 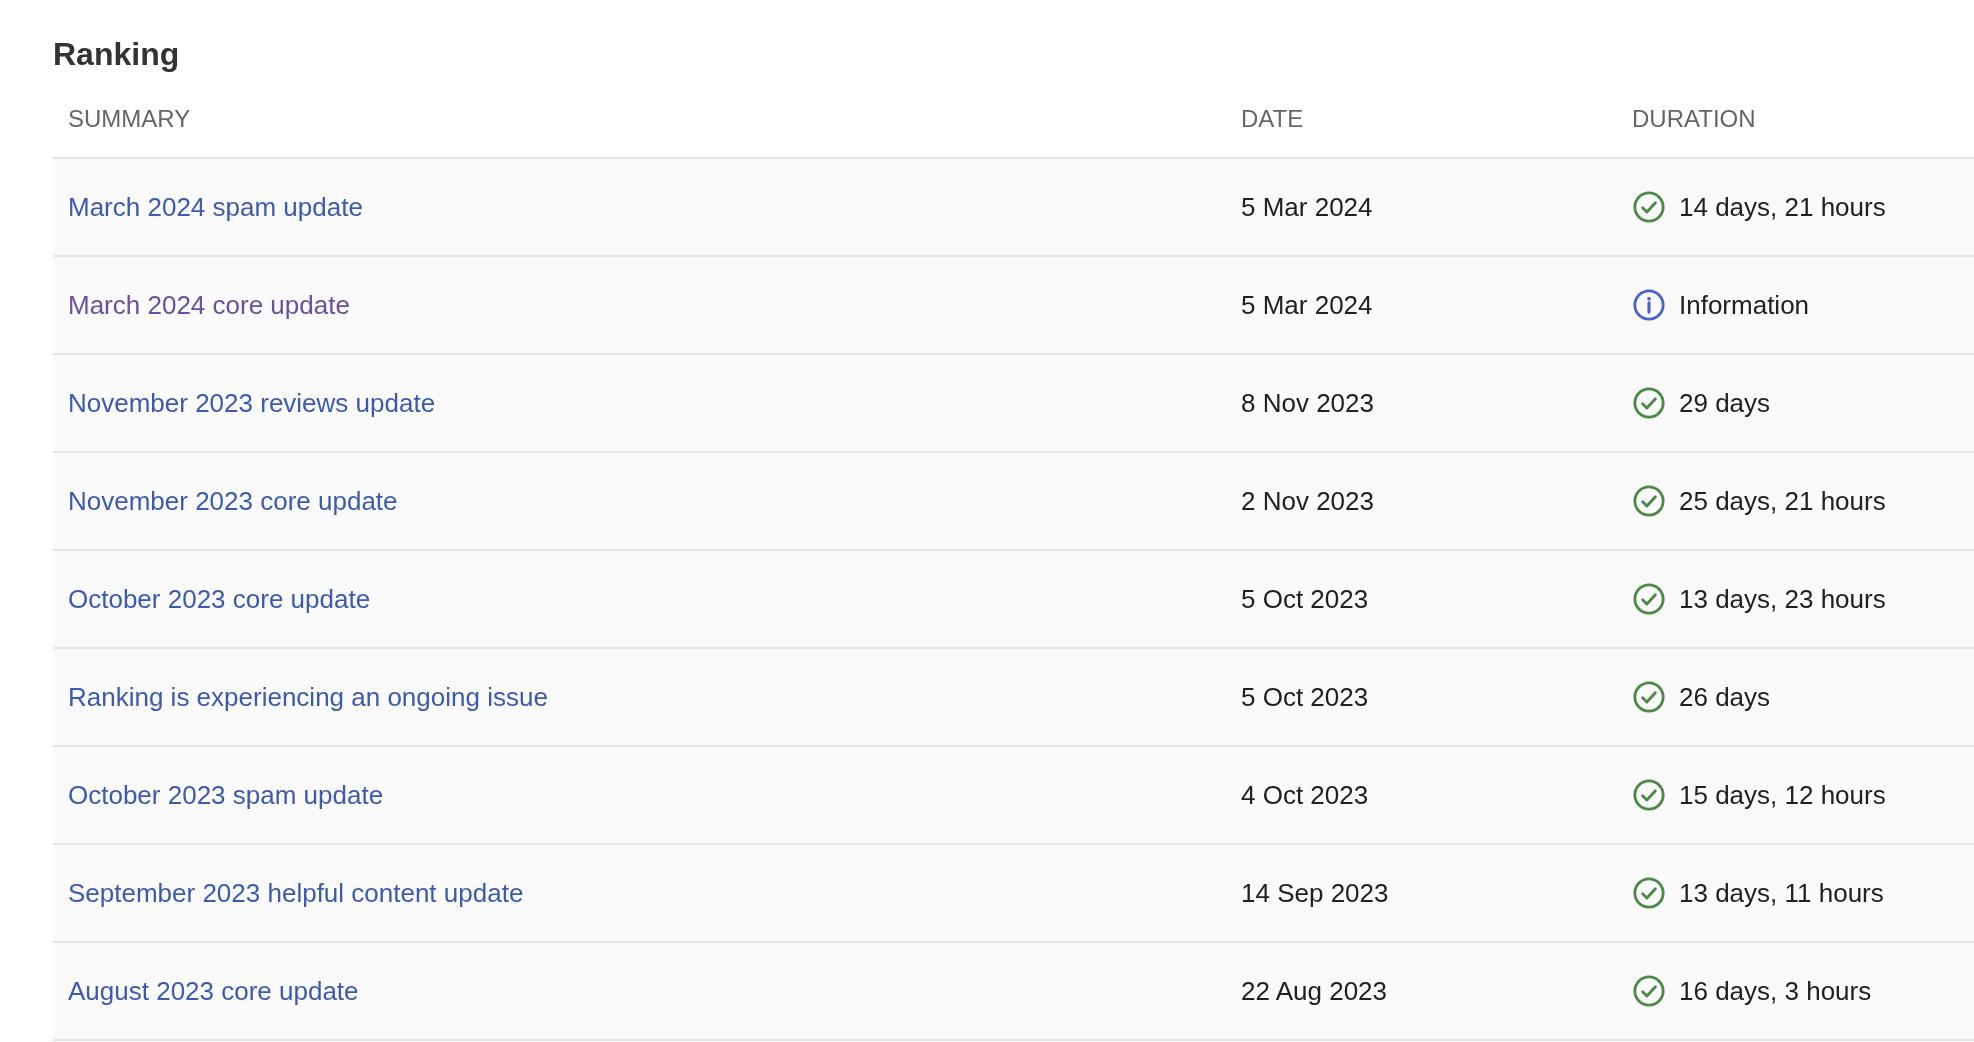 What do you see at coordinates (1782, 207) in the screenshot?
I see `duration-text: 14 days, 21 hours` at bounding box center [1782, 207].